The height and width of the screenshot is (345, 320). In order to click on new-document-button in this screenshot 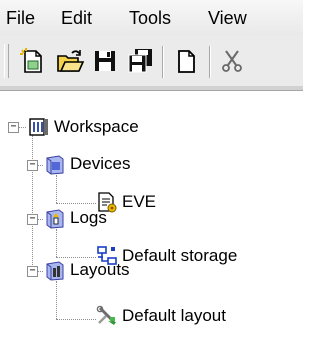, I will do `click(186, 61)`.